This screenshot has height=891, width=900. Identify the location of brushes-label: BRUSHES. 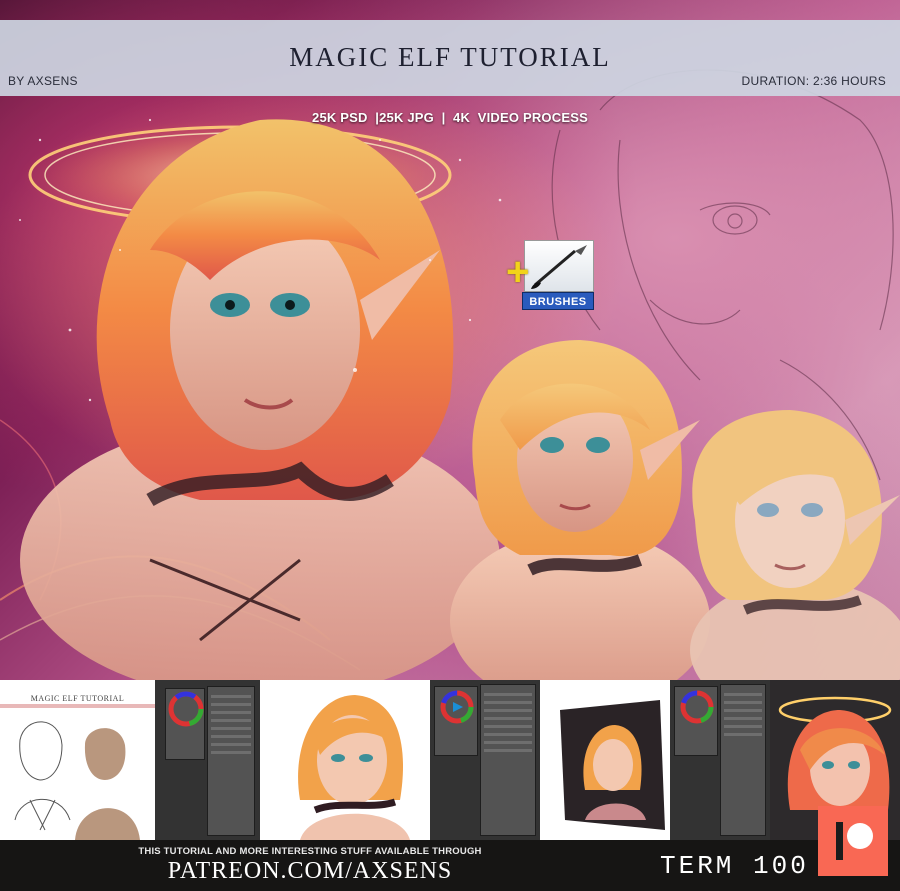
(558, 301).